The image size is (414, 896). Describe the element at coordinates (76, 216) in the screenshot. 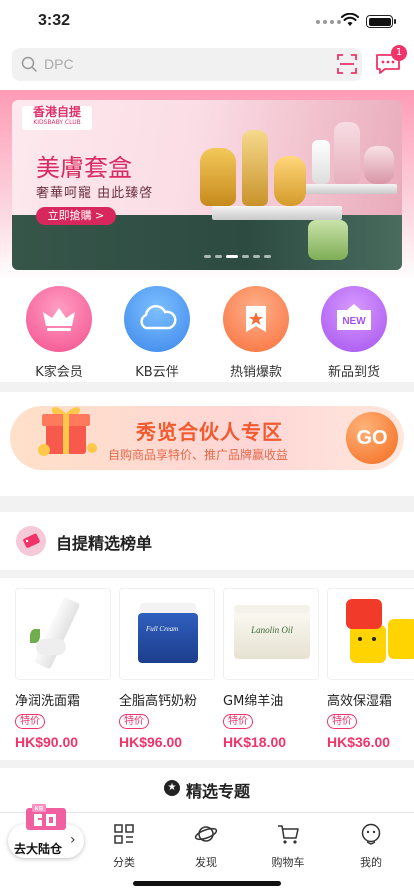

I see `banner-cta-button: 立即搶購 >` at that location.